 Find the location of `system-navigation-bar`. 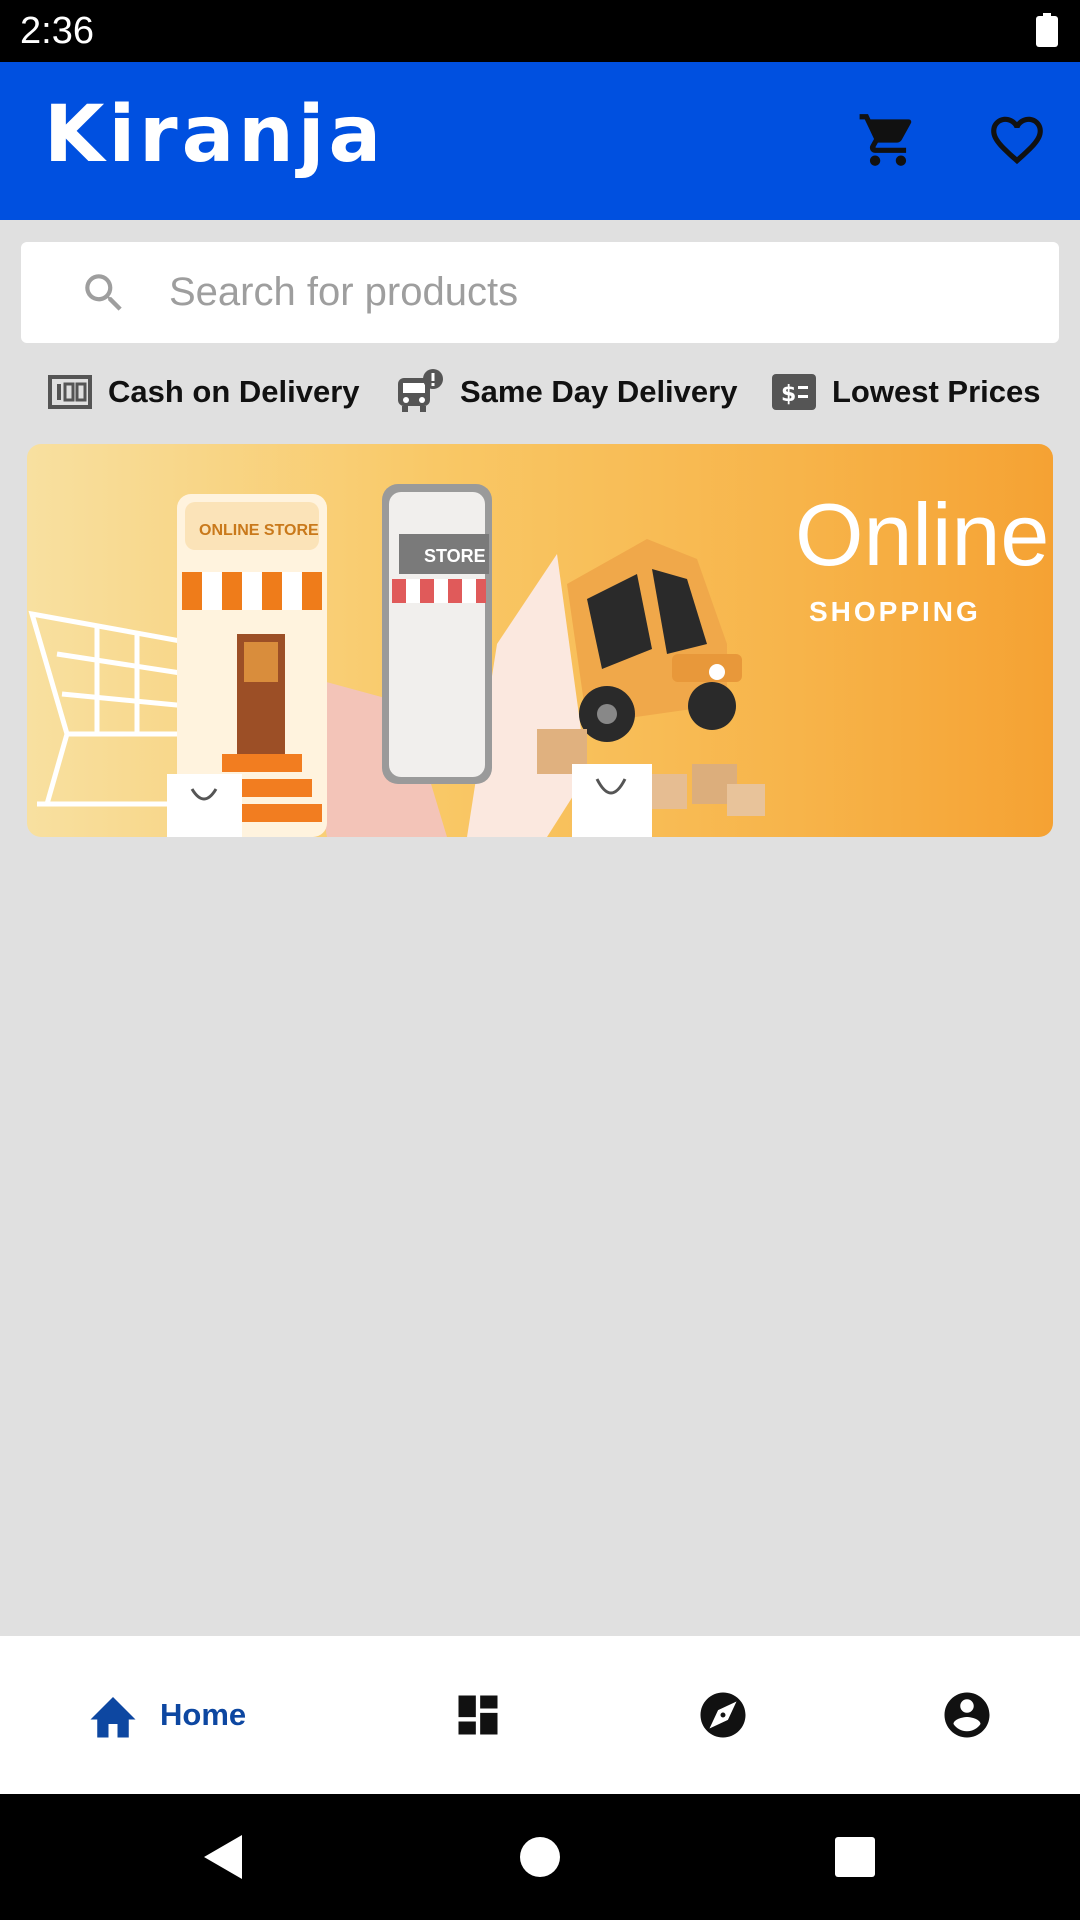

system-navigation-bar is located at coordinates (540, 1857).